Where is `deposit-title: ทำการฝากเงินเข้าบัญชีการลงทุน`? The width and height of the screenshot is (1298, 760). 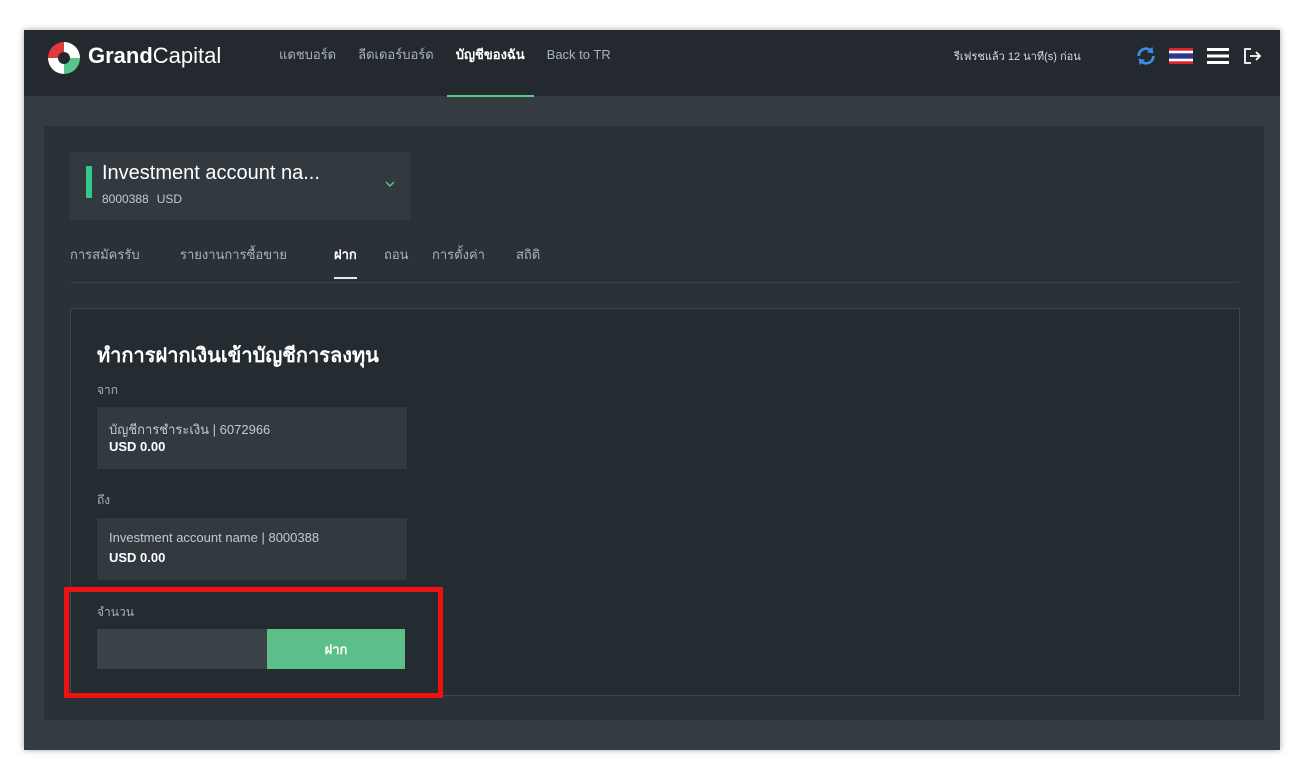 deposit-title: ทำการฝากเงินเข้าบัญชีการลงทุน is located at coordinates (238, 355).